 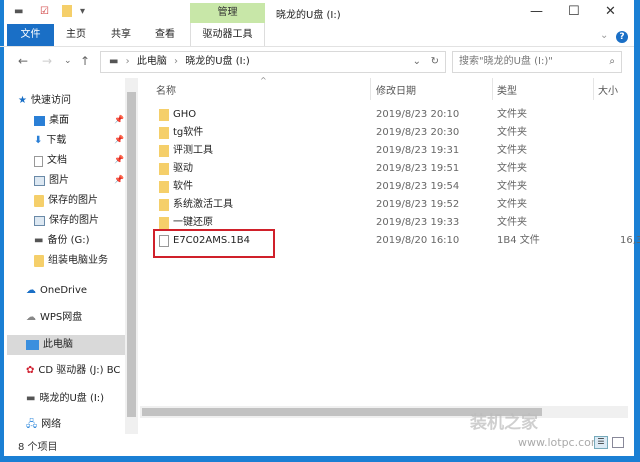 I want to click on minimize-button: —, so click(x=536, y=11).